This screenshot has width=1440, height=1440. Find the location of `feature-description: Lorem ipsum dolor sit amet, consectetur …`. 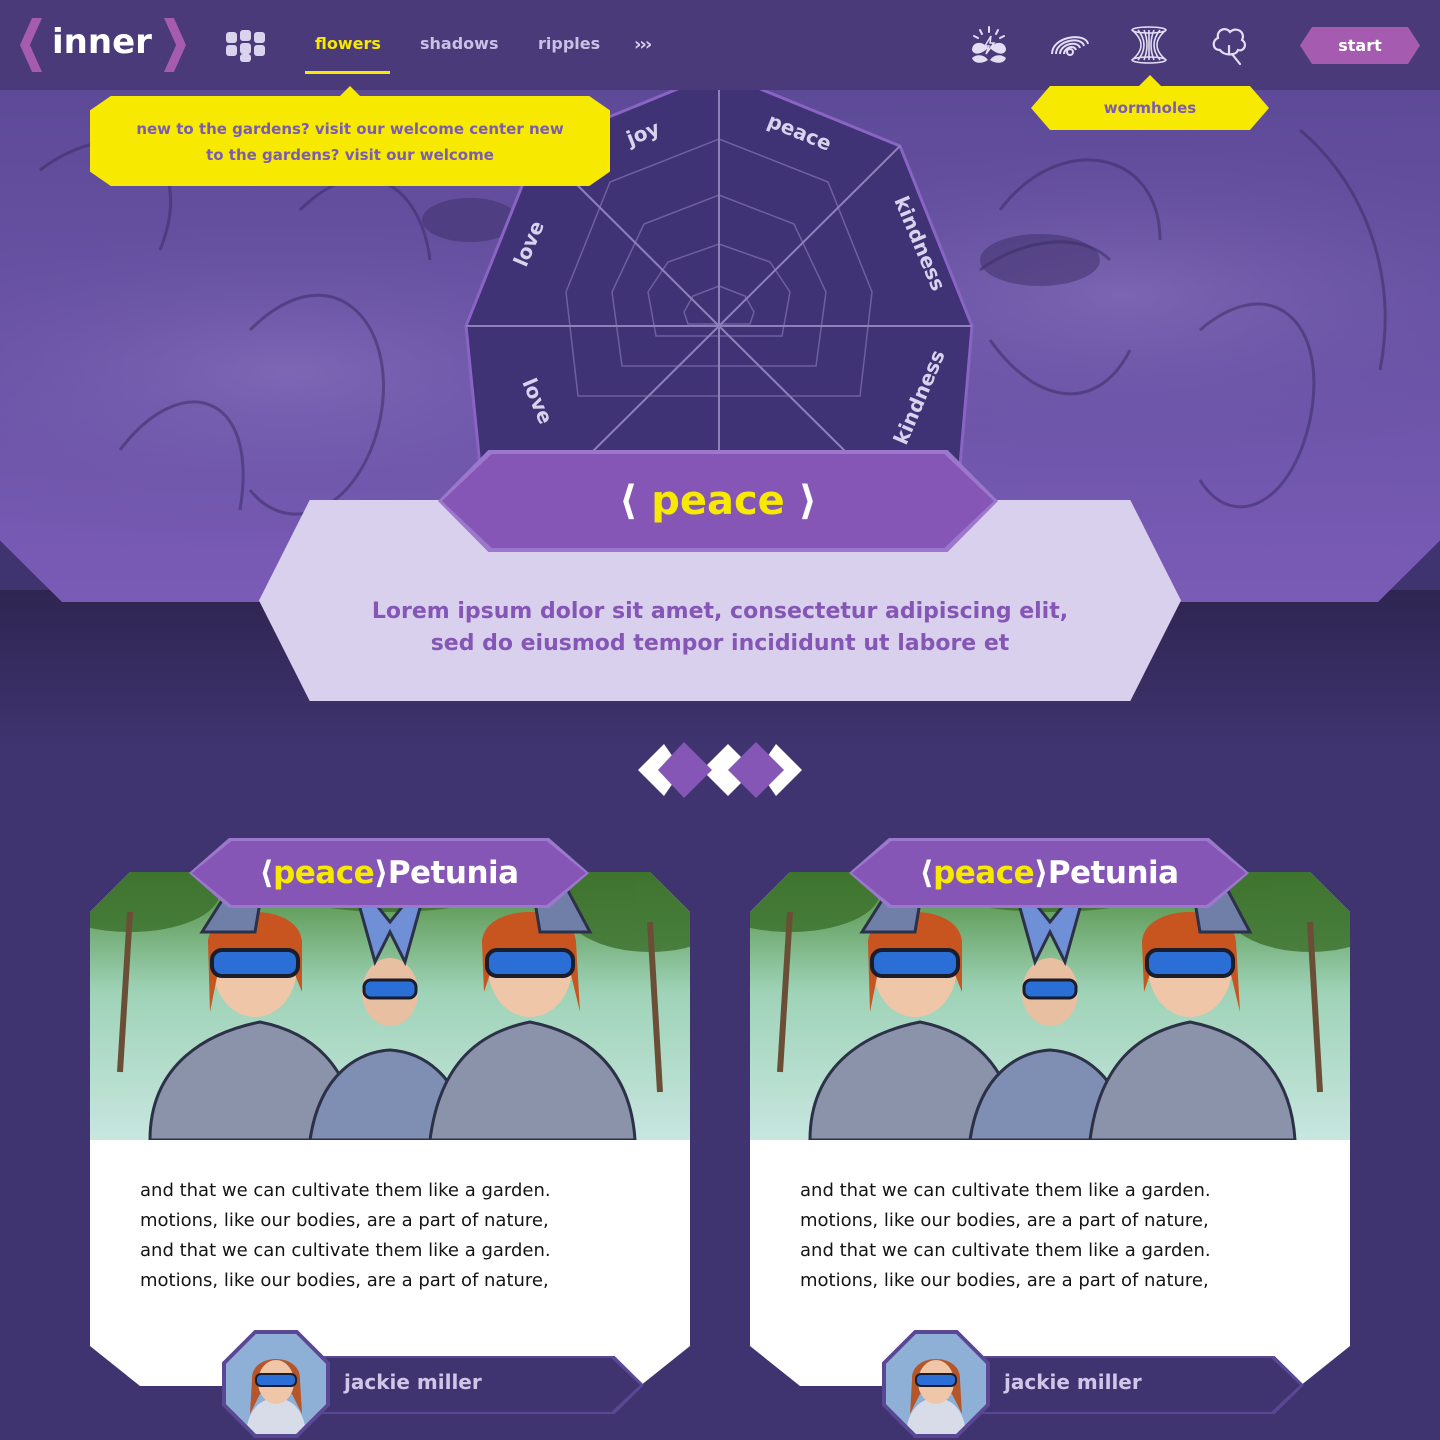

feature-description: Lorem ipsum dolor sit amet, consectetur … is located at coordinates (720, 627).